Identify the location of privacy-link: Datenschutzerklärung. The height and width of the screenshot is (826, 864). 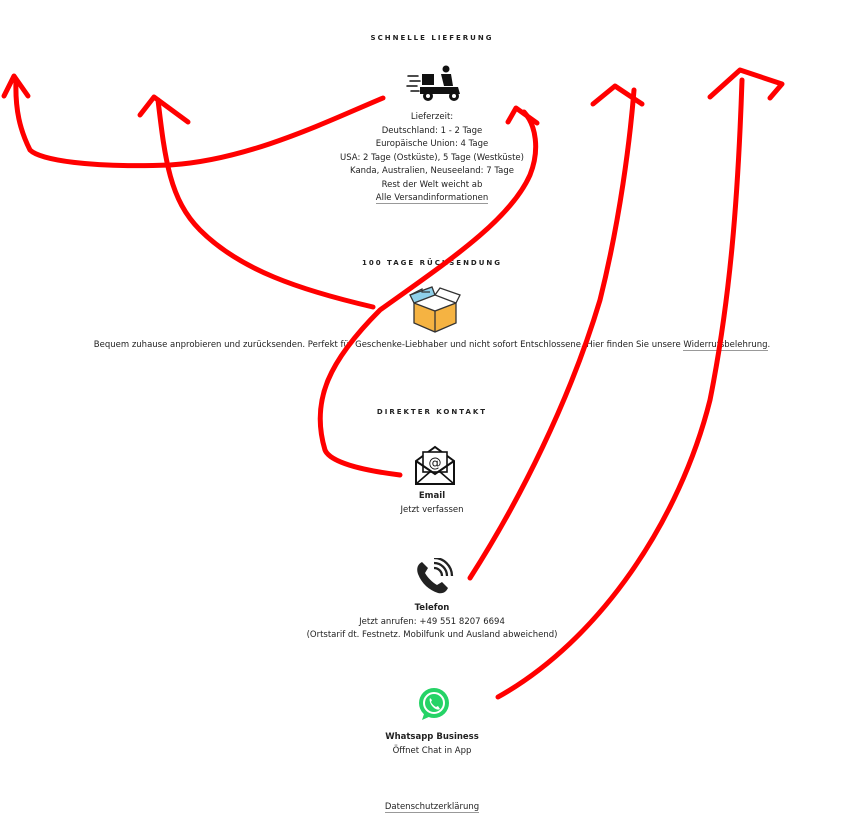
(432, 807).